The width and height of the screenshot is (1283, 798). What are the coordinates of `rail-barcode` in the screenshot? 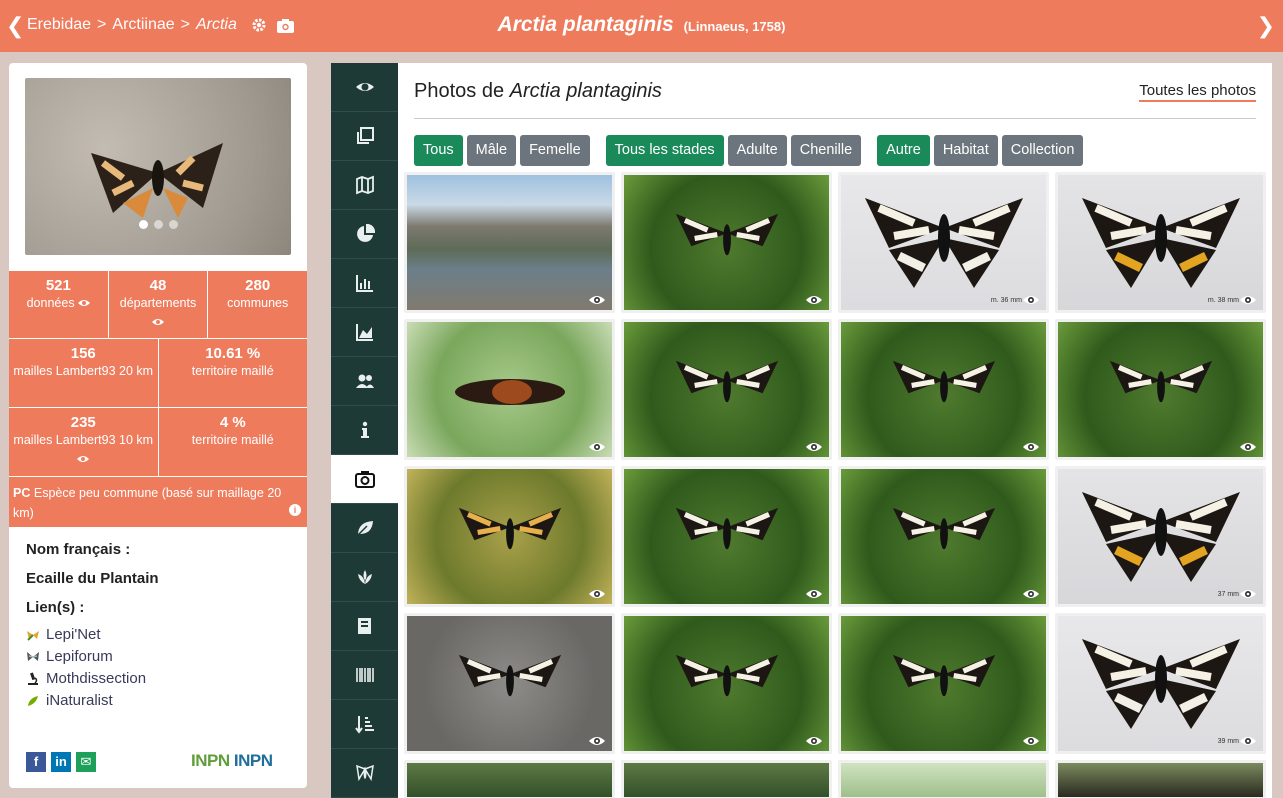 It's located at (364, 675).